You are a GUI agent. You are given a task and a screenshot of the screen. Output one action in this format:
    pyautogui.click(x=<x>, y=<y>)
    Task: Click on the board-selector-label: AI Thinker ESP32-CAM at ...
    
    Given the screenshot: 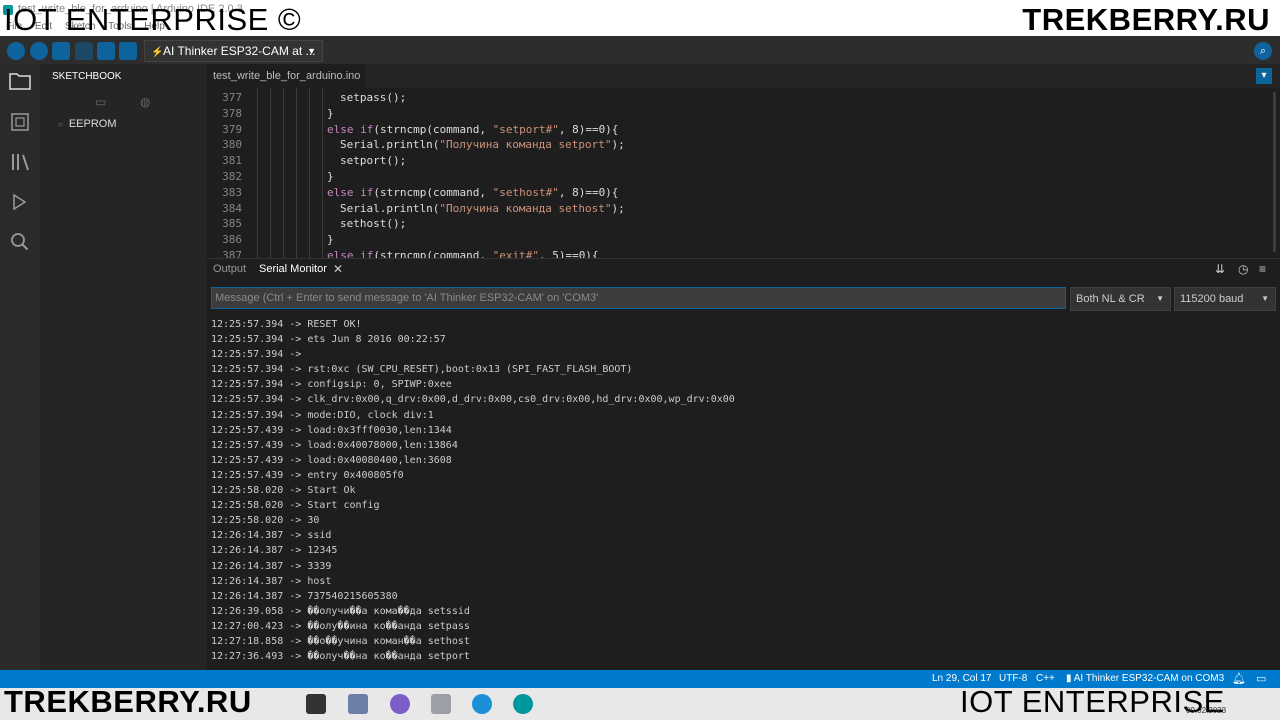 What is the action you would take?
    pyautogui.click(x=239, y=51)
    